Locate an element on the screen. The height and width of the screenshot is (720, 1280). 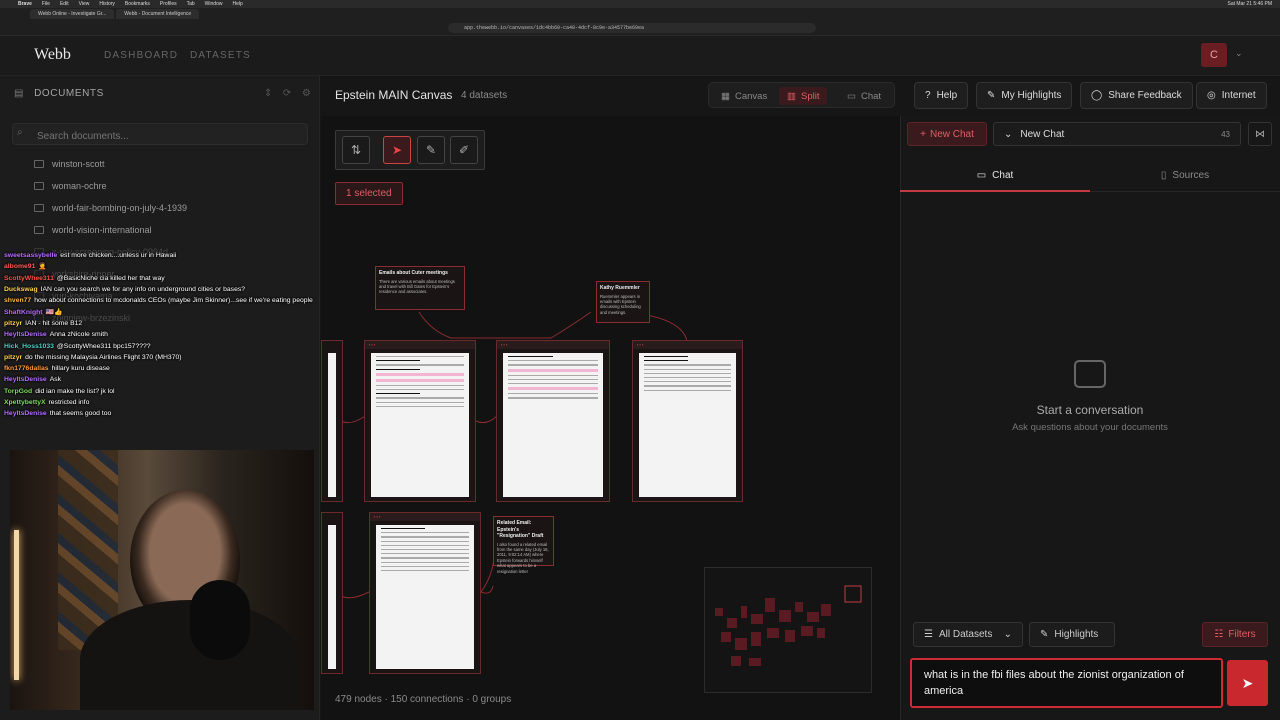
chat-session-select: ⌄ New Chat 43 is located at coordinates (1117, 134).